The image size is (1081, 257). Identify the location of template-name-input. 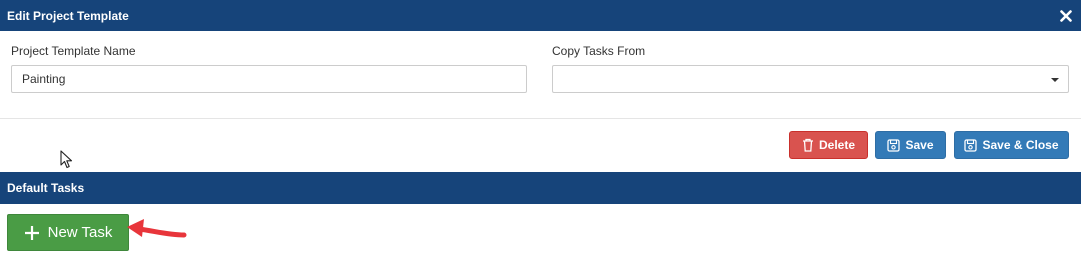
(269, 79).